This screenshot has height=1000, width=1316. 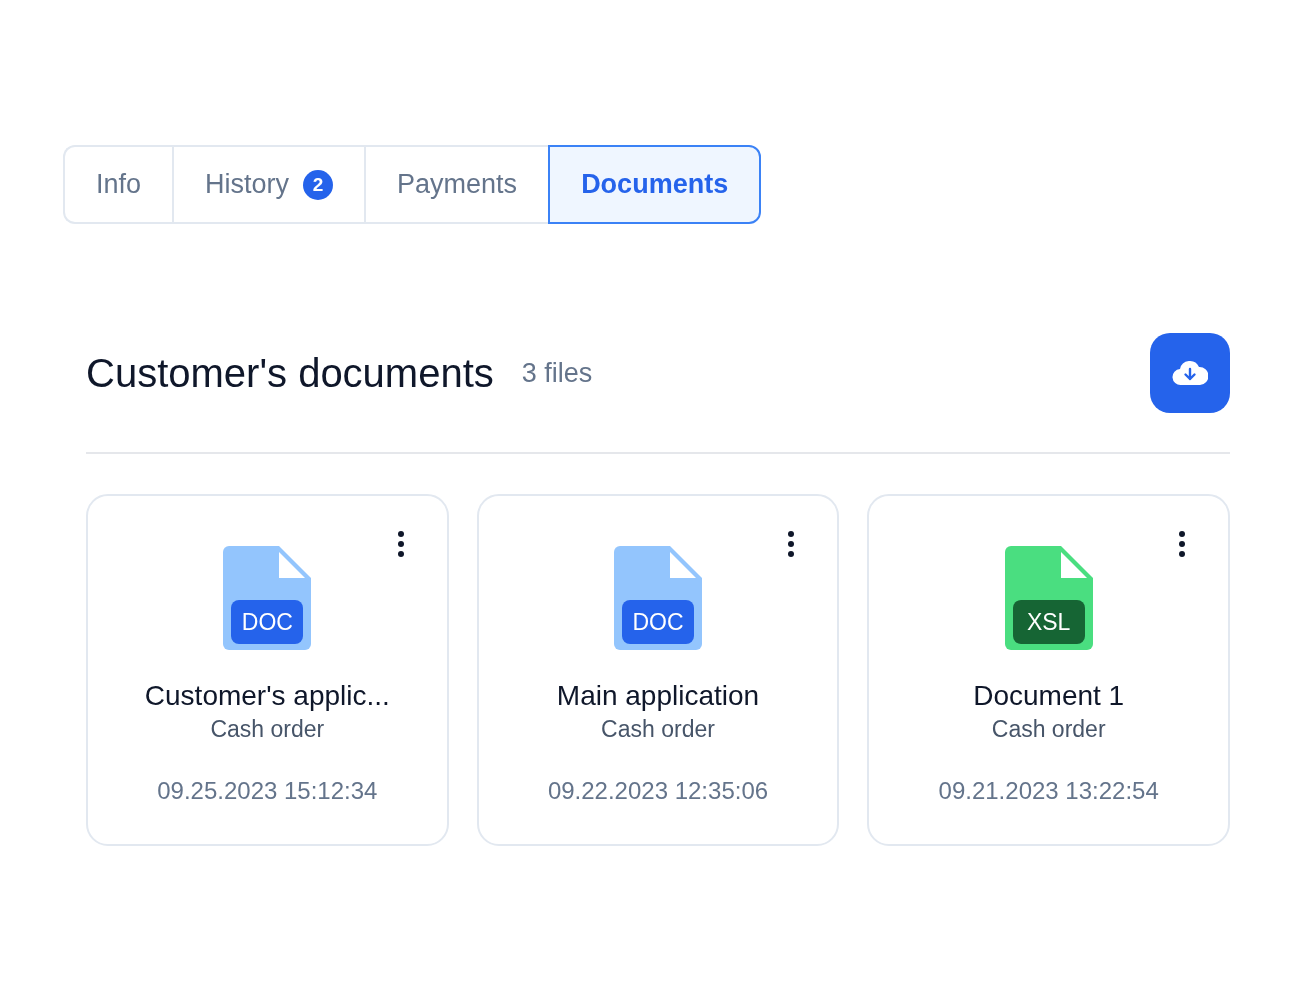 I want to click on tab: Documents, so click(x=655, y=184).